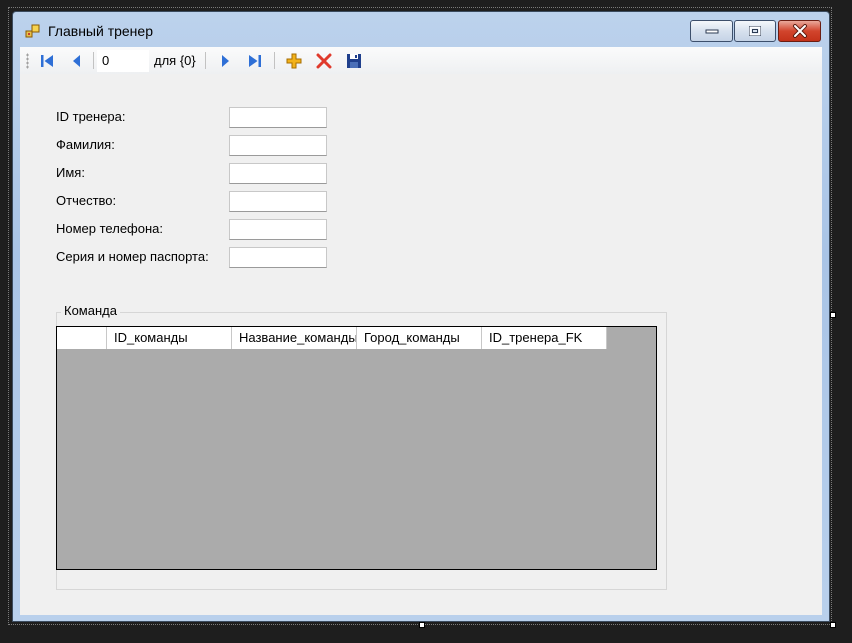  I want to click on maximize-icon, so click(755, 31).